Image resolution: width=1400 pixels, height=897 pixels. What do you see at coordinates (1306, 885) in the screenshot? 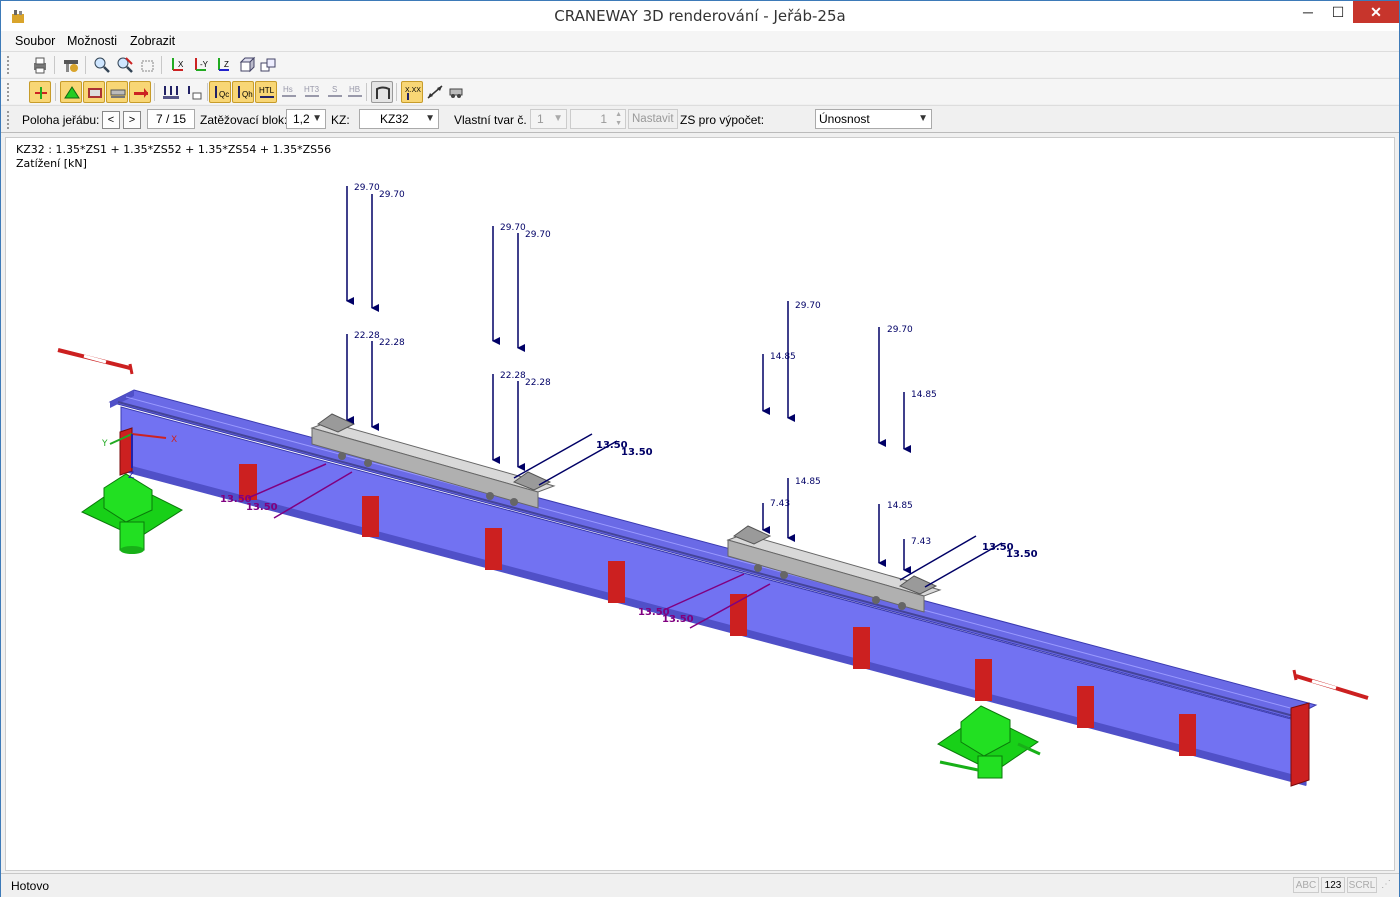
I see `caps-indicator: ABC` at bounding box center [1306, 885].